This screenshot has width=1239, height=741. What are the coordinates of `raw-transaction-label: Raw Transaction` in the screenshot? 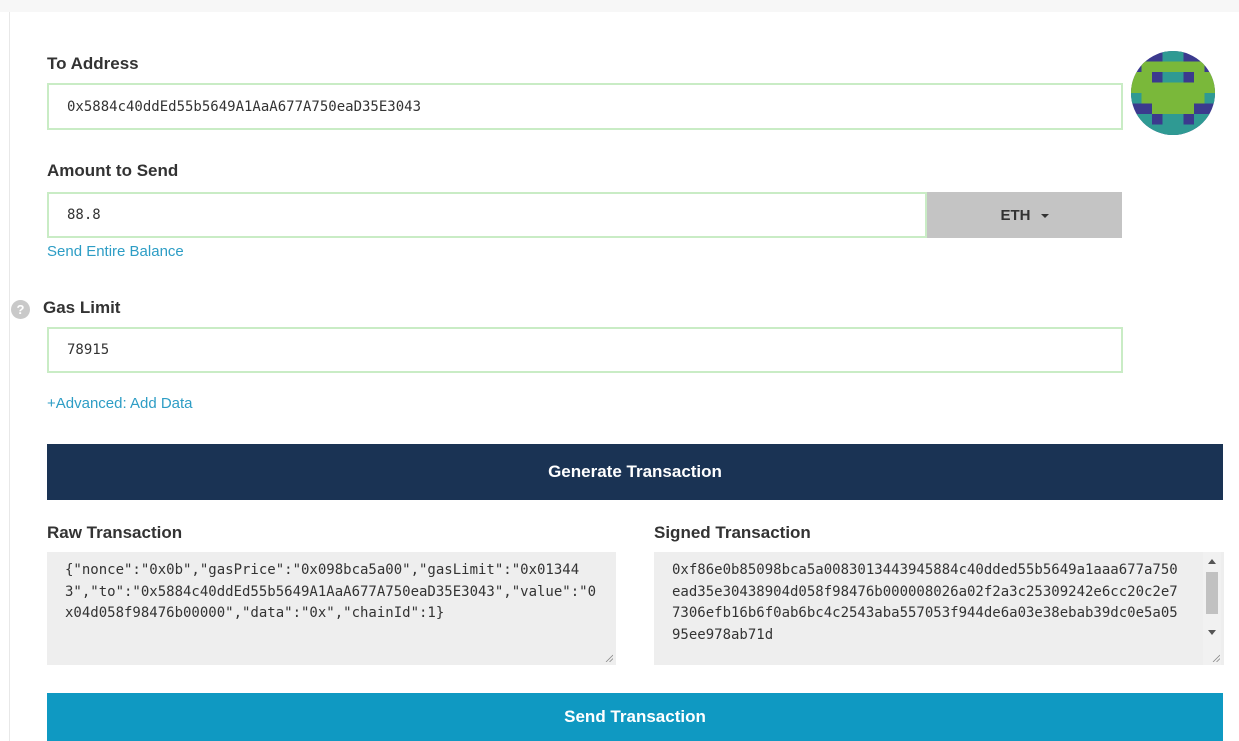 It's located at (115, 532).